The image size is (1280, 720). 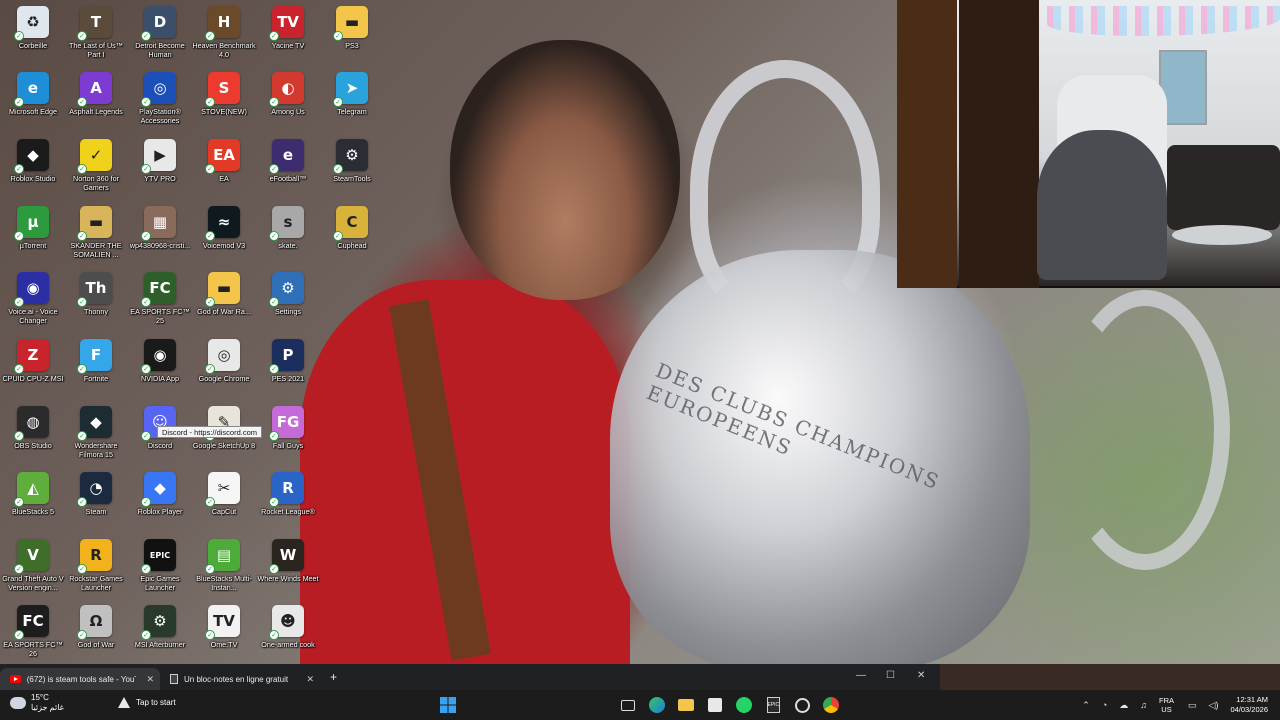 What do you see at coordinates (628, 705) in the screenshot?
I see `task-view-button` at bounding box center [628, 705].